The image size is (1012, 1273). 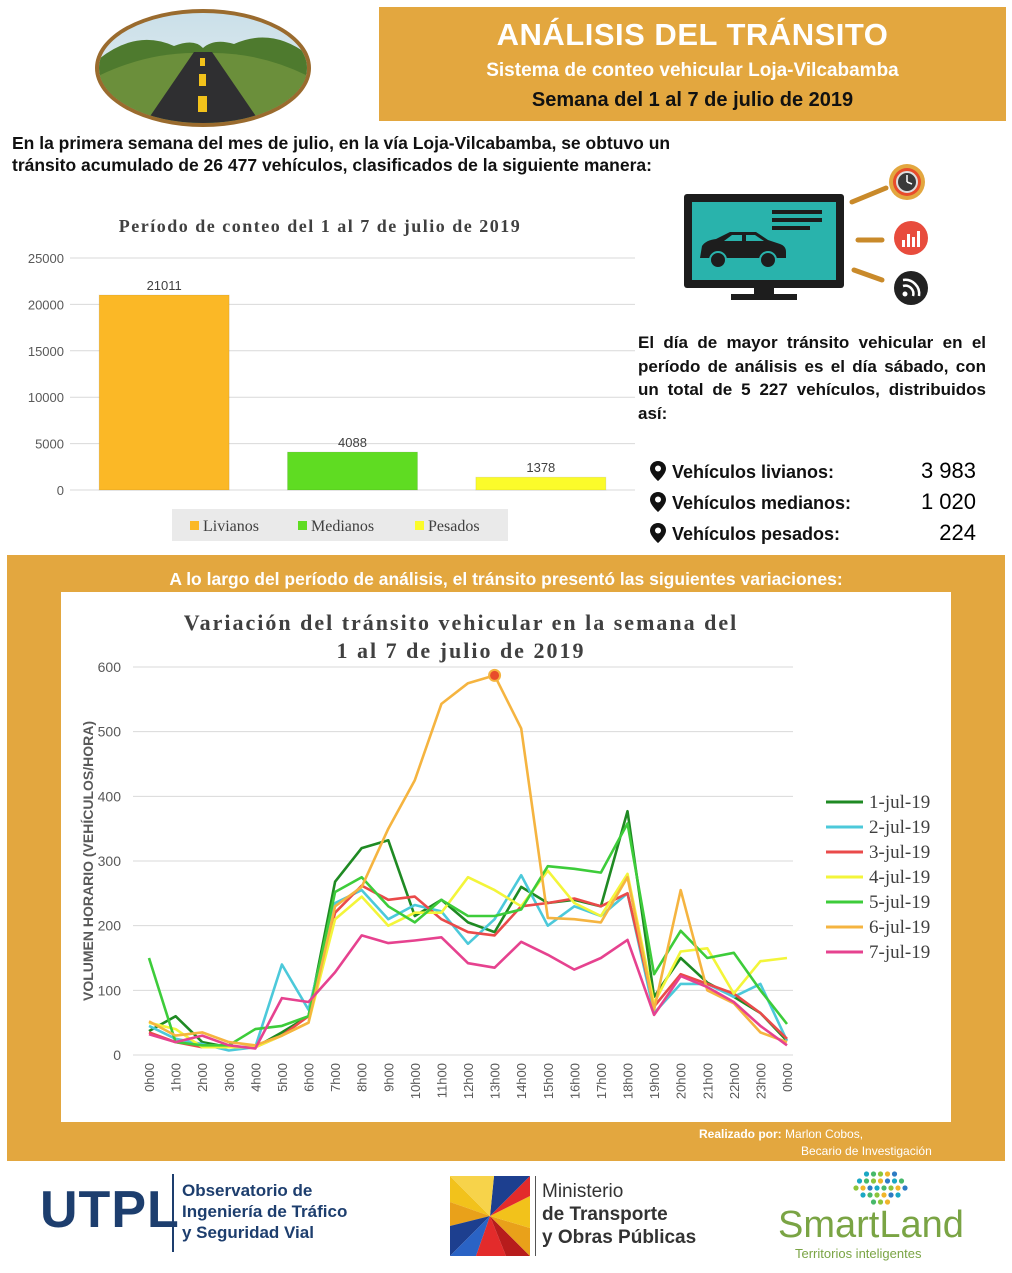 What do you see at coordinates (907, 182) in the screenshot?
I see `clock-icon` at bounding box center [907, 182].